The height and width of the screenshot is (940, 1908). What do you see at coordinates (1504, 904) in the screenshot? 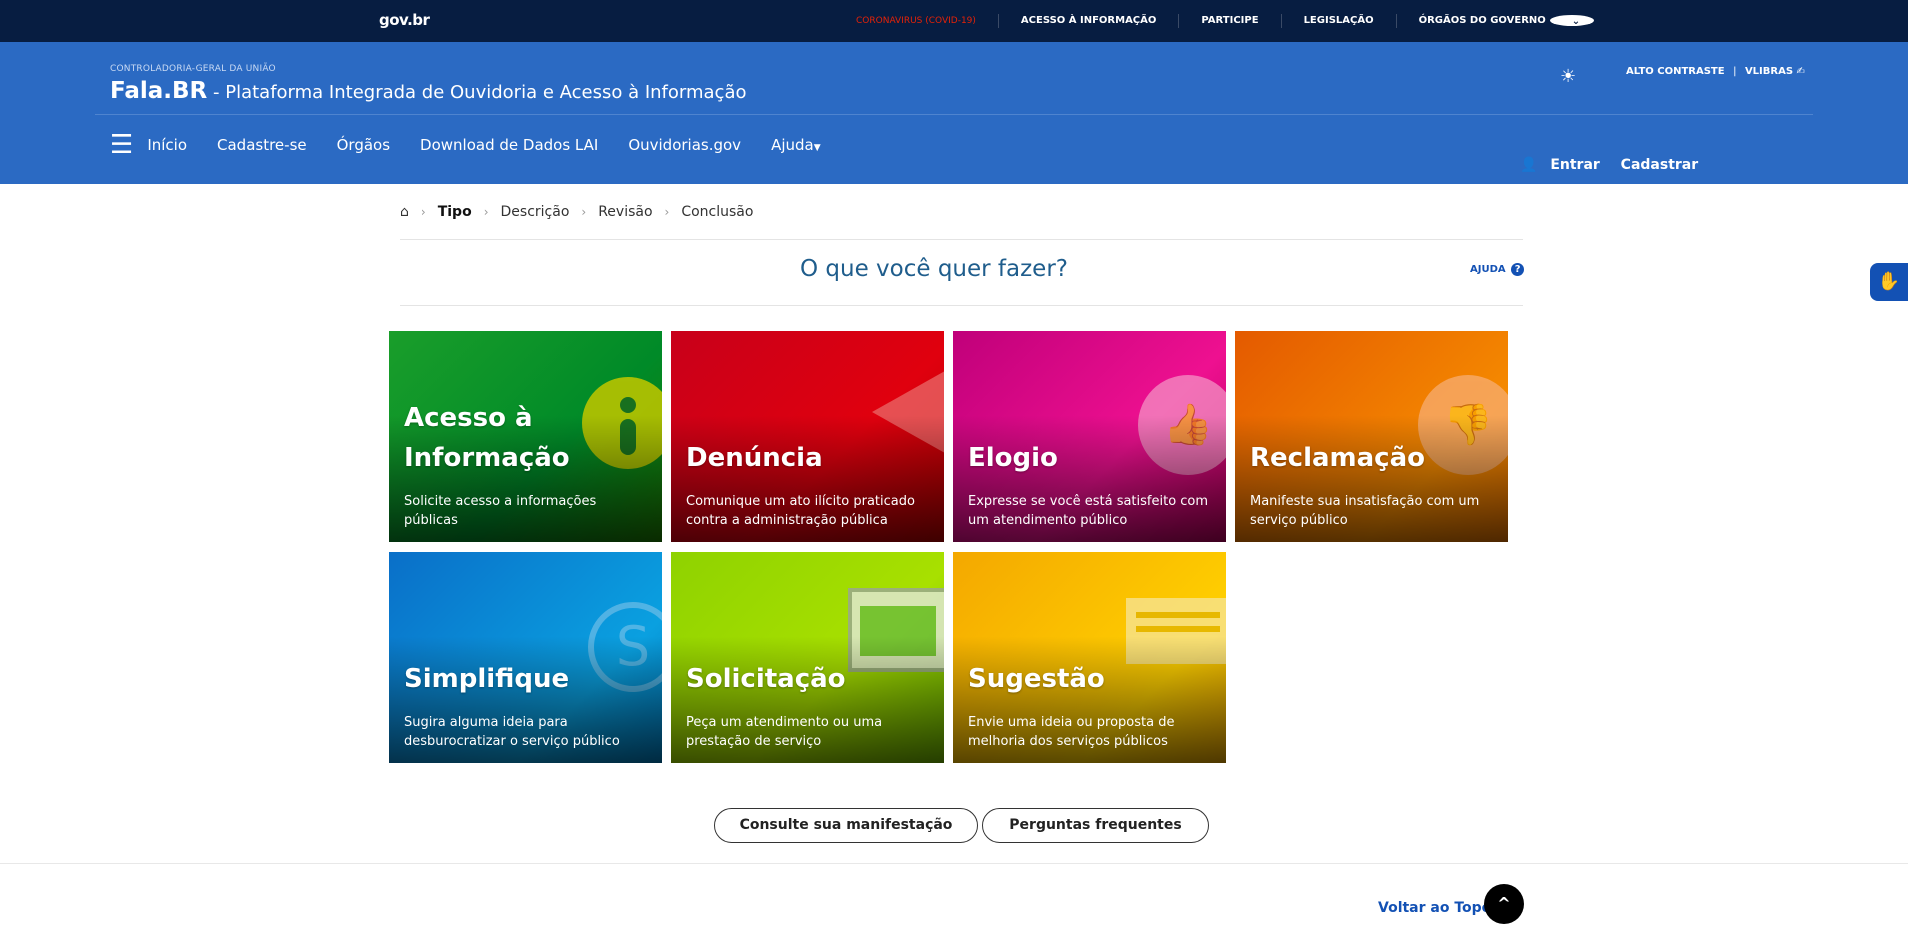
I see `back-to-top-button: ^` at bounding box center [1504, 904].